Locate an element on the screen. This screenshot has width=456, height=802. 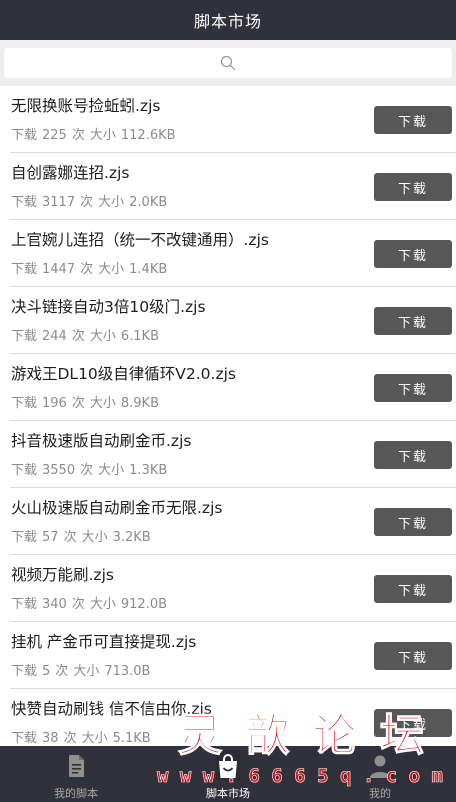
download-count: 244 is located at coordinates (54, 336).